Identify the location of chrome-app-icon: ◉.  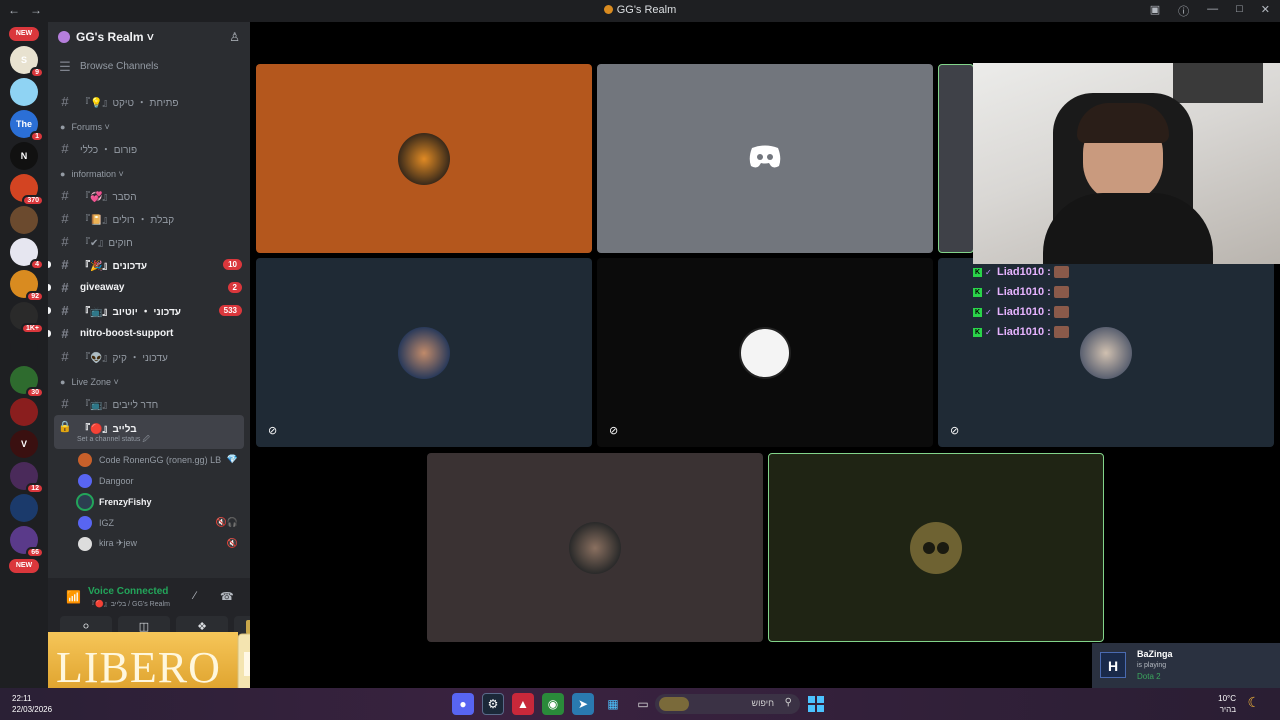
(553, 704).